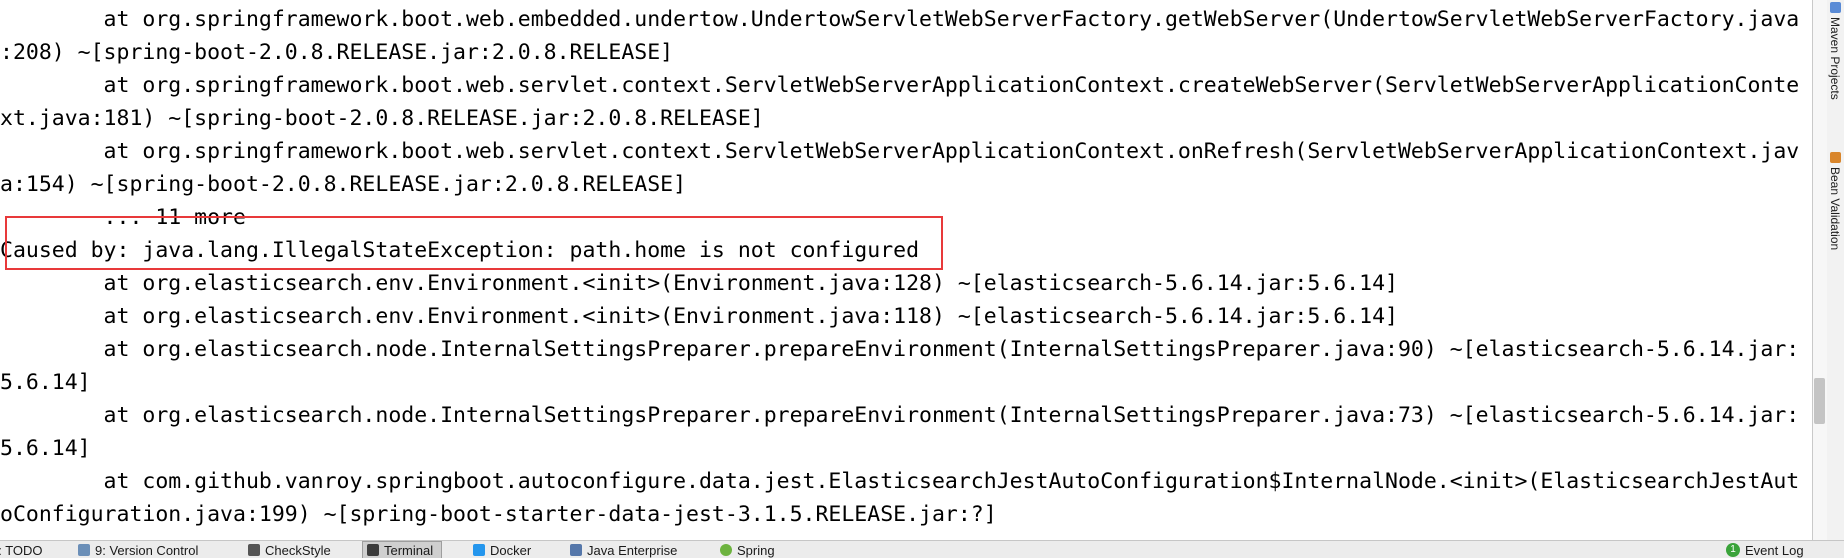 The width and height of the screenshot is (1844, 558). Describe the element at coordinates (1835, 209) in the screenshot. I see `bean-validation-label: Bean Validation` at that location.